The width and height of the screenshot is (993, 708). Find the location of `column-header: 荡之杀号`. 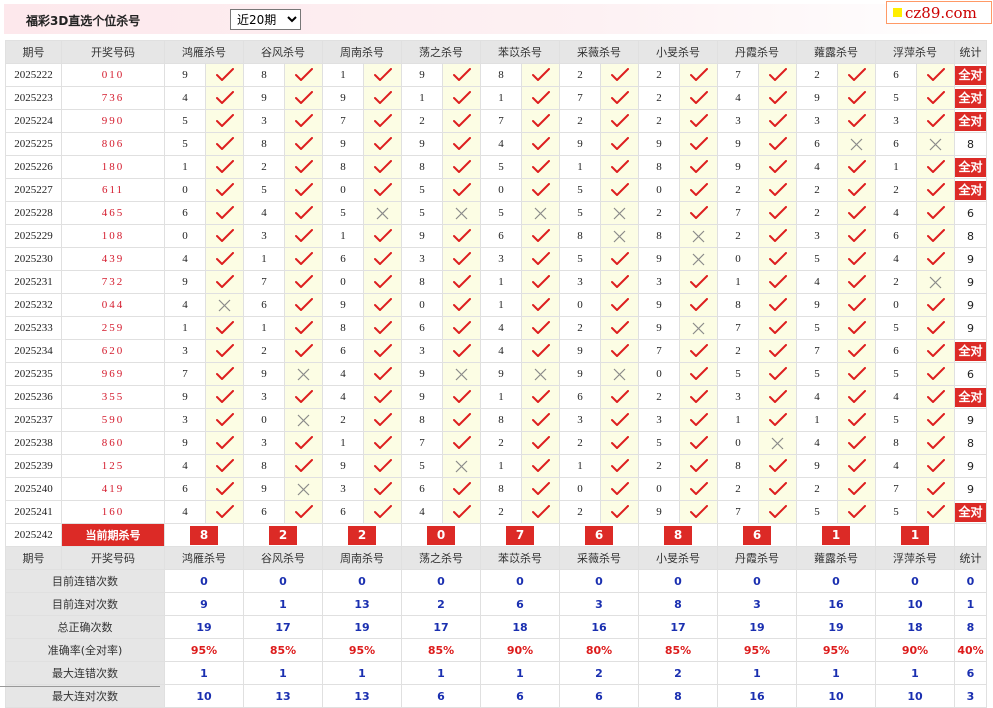

column-header: 荡之杀号 is located at coordinates (441, 558).